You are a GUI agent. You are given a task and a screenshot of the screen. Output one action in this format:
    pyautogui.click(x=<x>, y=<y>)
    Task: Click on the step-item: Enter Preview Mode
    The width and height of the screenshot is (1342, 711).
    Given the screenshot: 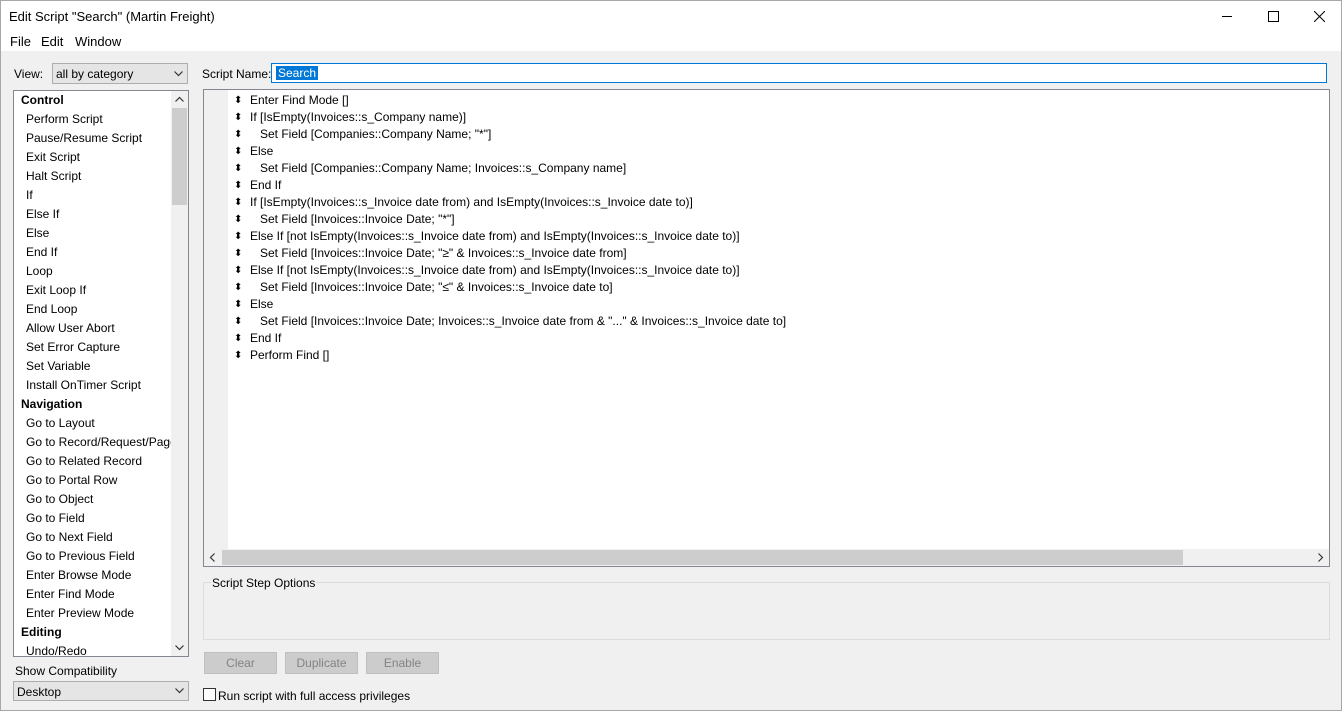 What is the action you would take?
    pyautogui.click(x=93, y=613)
    